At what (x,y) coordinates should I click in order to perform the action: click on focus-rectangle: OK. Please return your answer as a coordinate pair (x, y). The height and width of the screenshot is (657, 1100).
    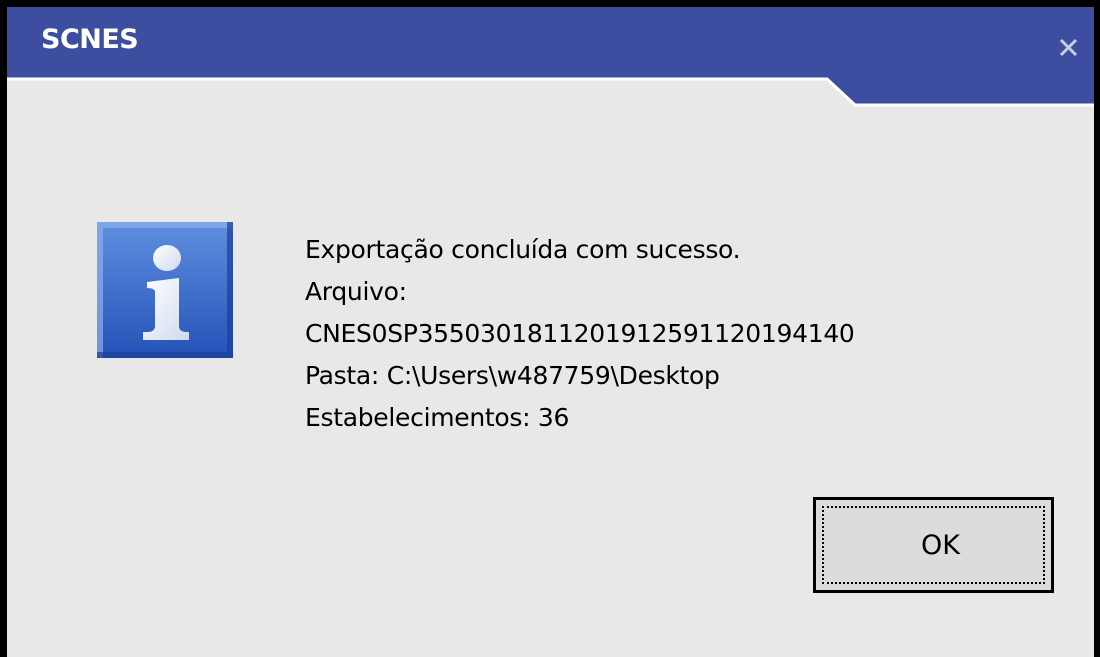
    Looking at the image, I should click on (933, 545).